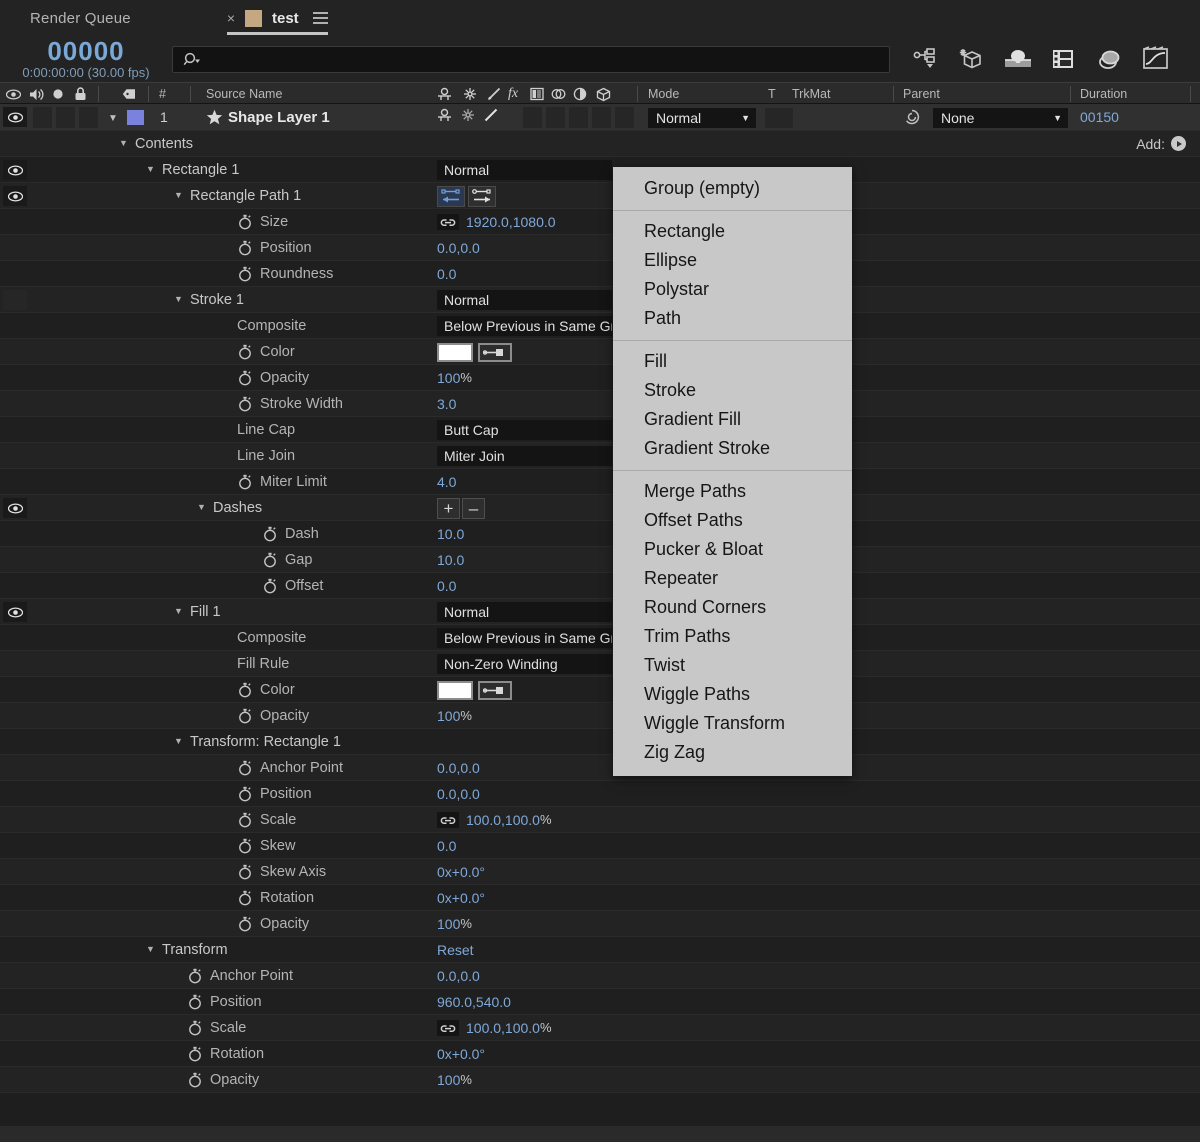  I want to click on quality-toggle, so click(491, 117).